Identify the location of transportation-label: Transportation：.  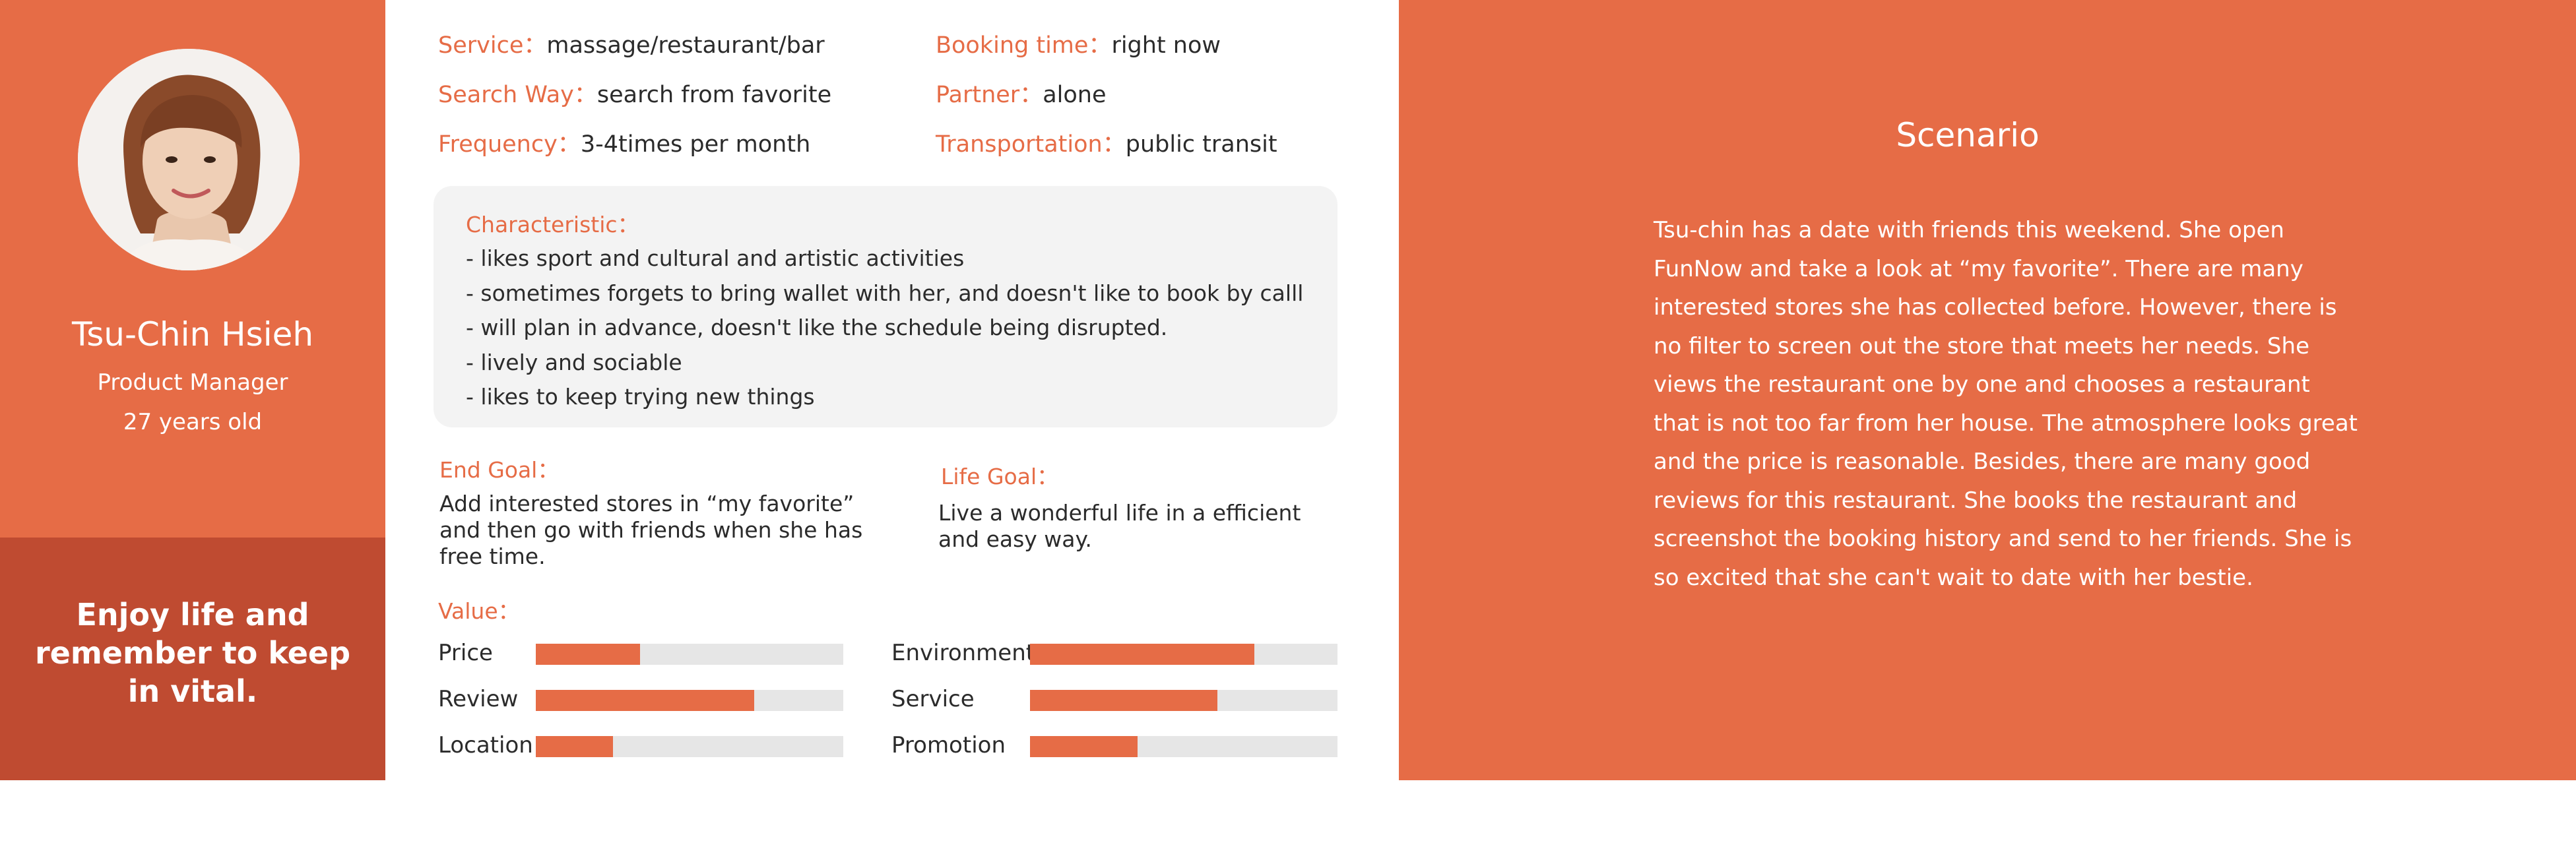
(1031, 144).